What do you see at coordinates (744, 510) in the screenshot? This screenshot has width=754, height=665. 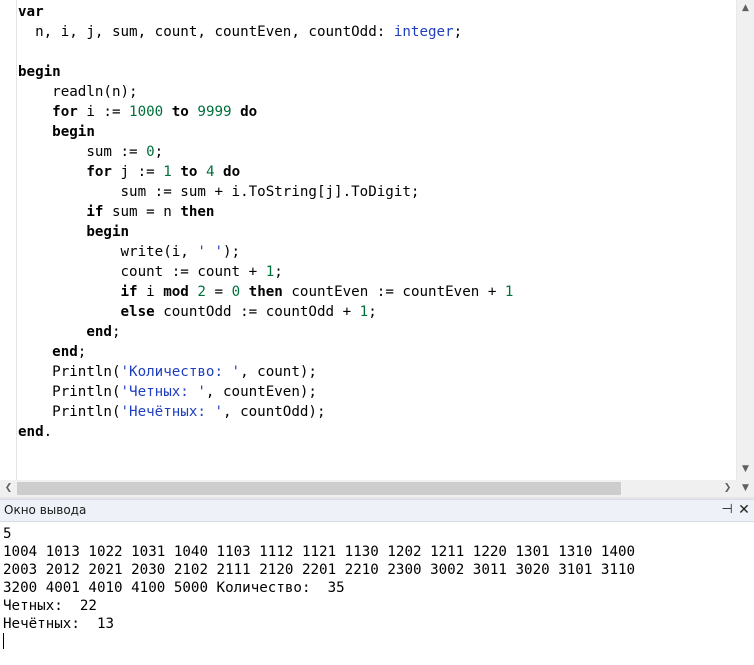 I see `close-icon: ✕` at bounding box center [744, 510].